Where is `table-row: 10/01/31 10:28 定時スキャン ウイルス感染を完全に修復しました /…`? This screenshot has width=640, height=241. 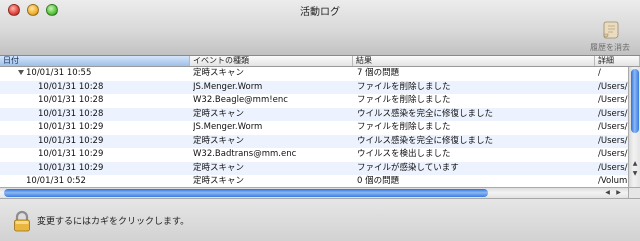 table-row: 10/01/31 10:28 定時スキャン ウイルス感染を完全に修復しました /… is located at coordinates (314, 114).